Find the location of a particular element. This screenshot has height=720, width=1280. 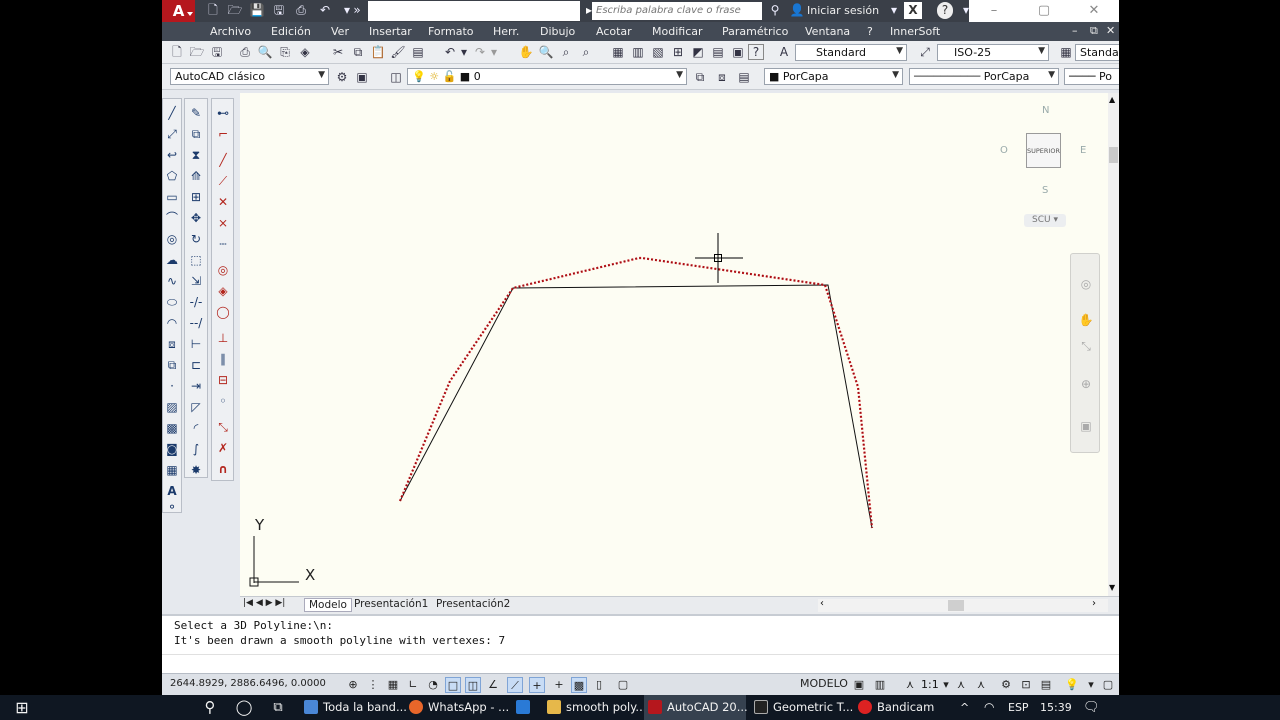

annotation-scale-icon: ⋏ is located at coordinates (910, 685).